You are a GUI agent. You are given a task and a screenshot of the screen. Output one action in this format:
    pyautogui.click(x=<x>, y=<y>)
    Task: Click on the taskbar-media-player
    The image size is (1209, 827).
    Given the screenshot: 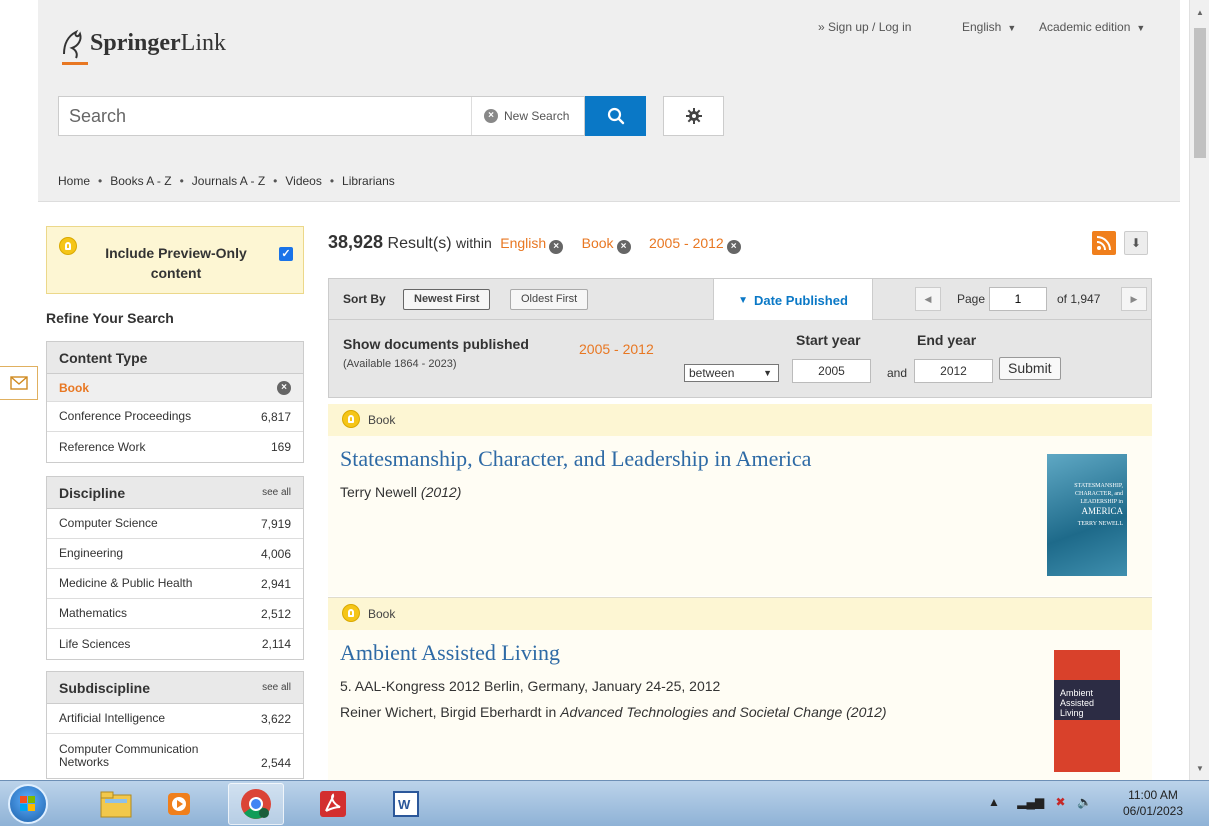 What is the action you would take?
    pyautogui.click(x=179, y=804)
    